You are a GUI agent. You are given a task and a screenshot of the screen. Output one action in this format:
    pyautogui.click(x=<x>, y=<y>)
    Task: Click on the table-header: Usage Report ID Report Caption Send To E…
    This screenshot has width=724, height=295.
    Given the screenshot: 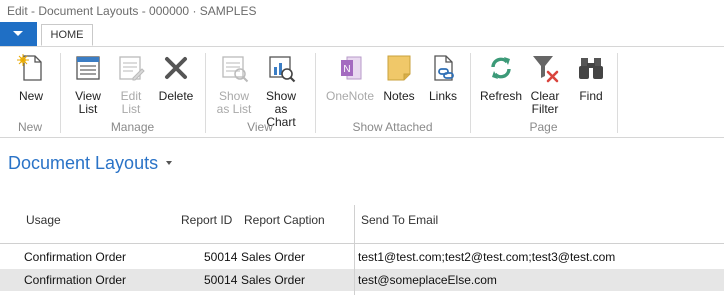 What is the action you would take?
    pyautogui.click(x=362, y=224)
    